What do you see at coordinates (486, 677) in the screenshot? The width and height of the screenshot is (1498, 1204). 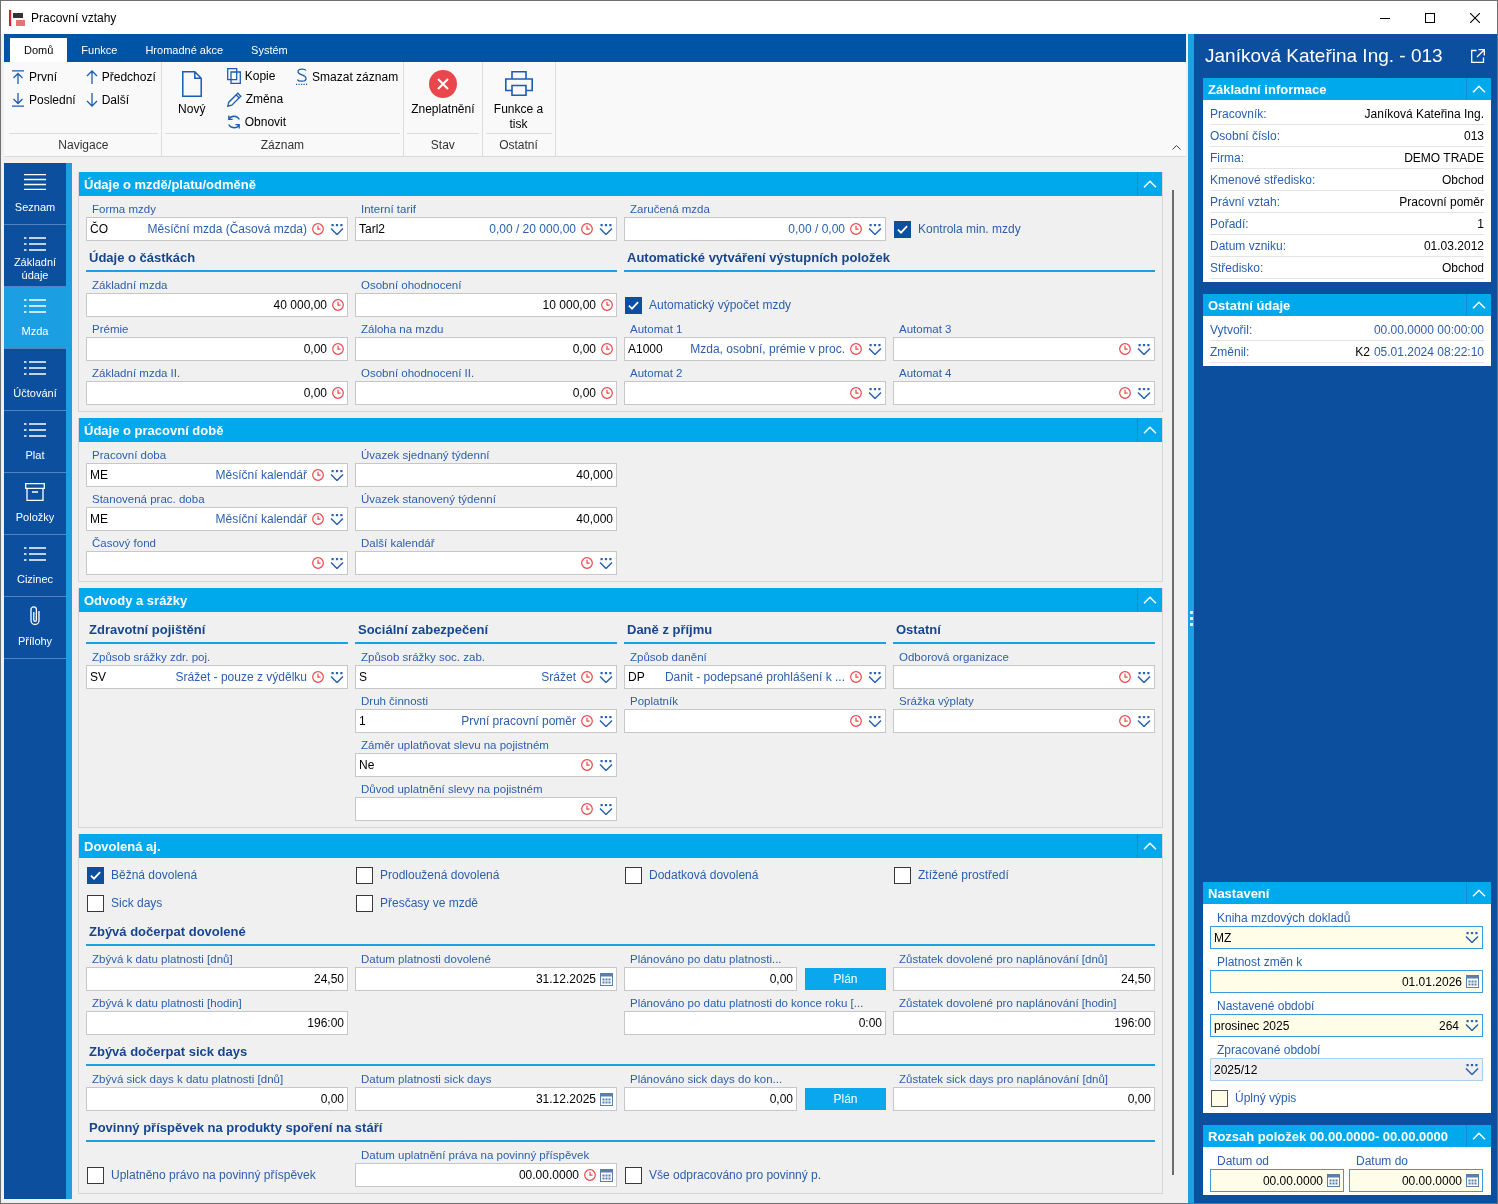 I see `input-field: S Srážet` at bounding box center [486, 677].